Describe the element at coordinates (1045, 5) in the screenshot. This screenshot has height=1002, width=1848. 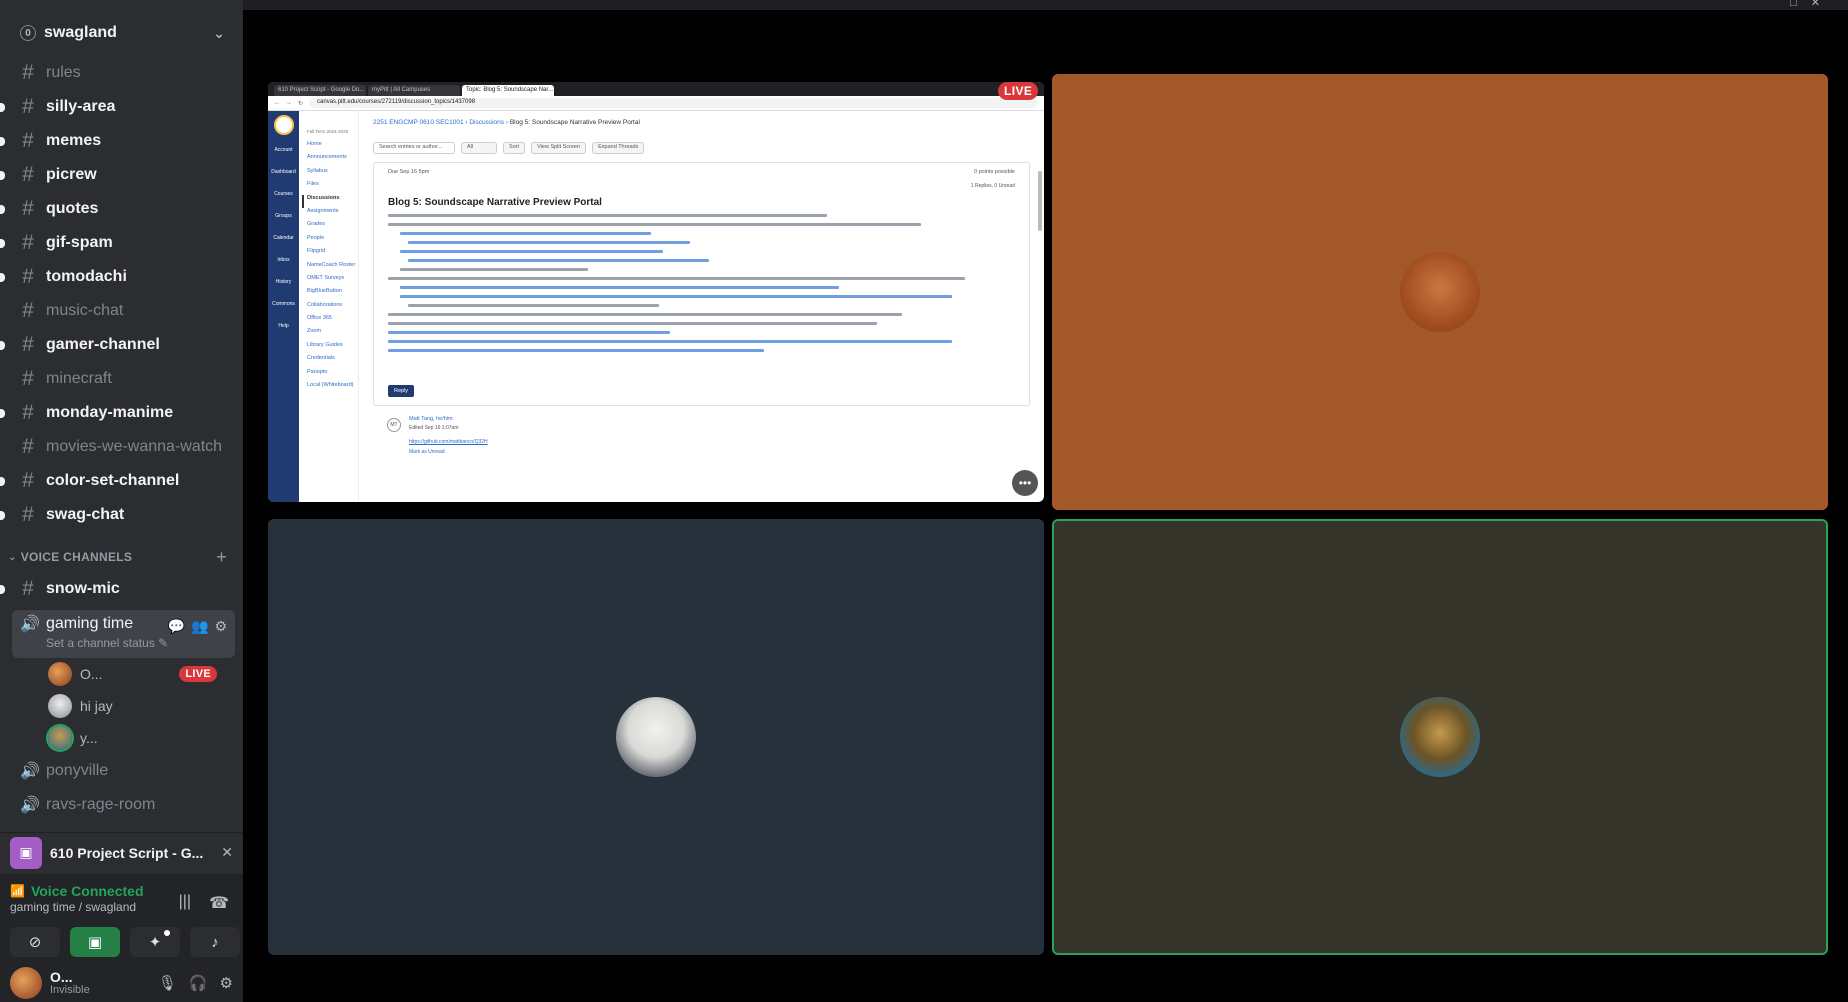
I see `title-bar: □✕` at that location.